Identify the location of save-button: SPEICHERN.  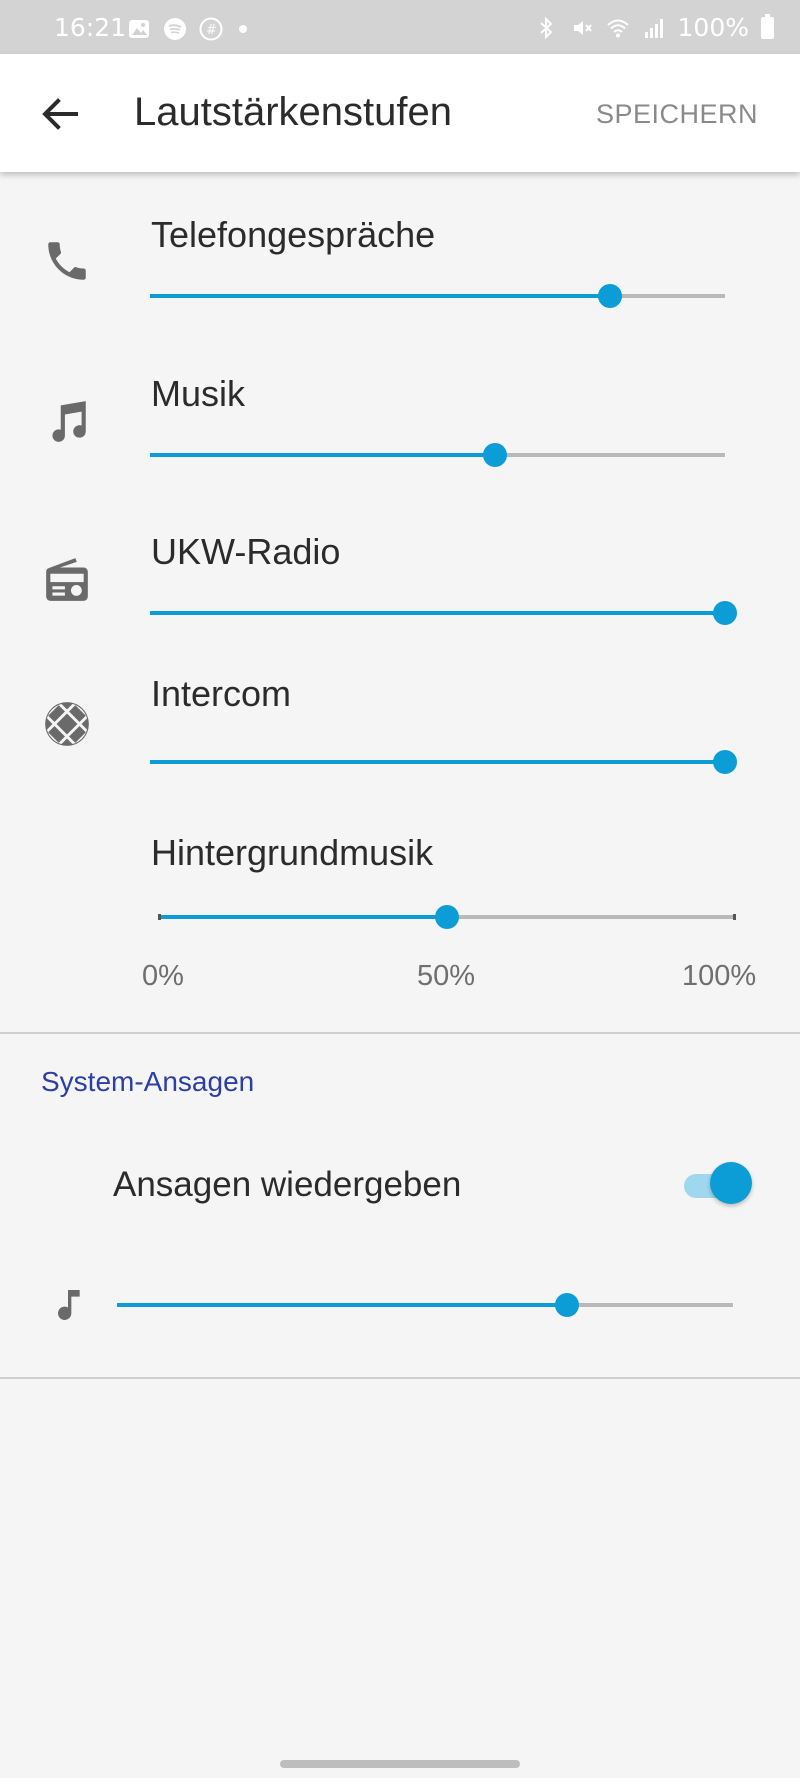
(677, 114).